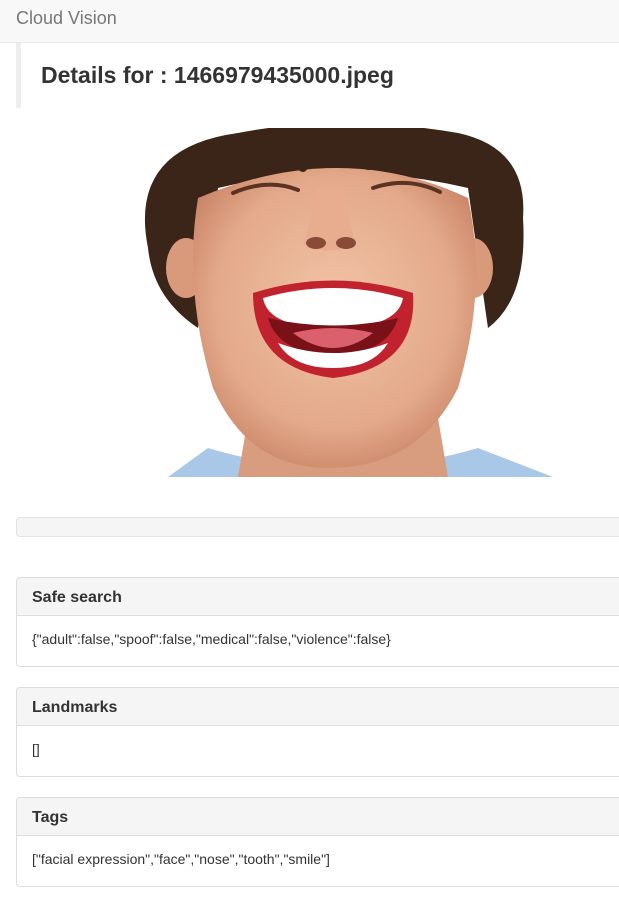 The image size is (619, 899). I want to click on page-header: Details for : 1466979435000.jpeg, so click(317, 75).